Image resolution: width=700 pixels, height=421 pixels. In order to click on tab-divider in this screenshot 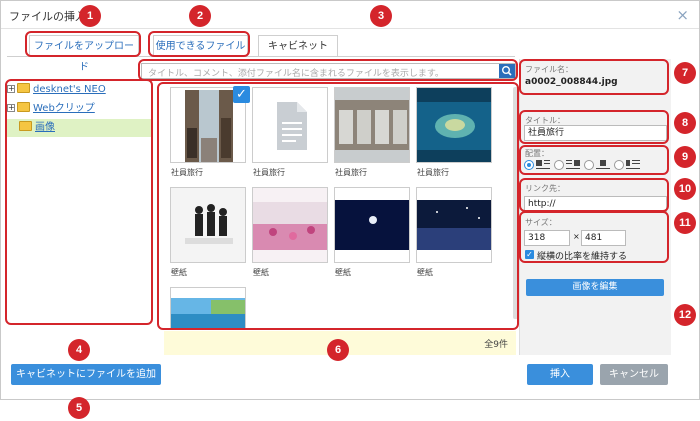, I will do `click(261, 56)`.